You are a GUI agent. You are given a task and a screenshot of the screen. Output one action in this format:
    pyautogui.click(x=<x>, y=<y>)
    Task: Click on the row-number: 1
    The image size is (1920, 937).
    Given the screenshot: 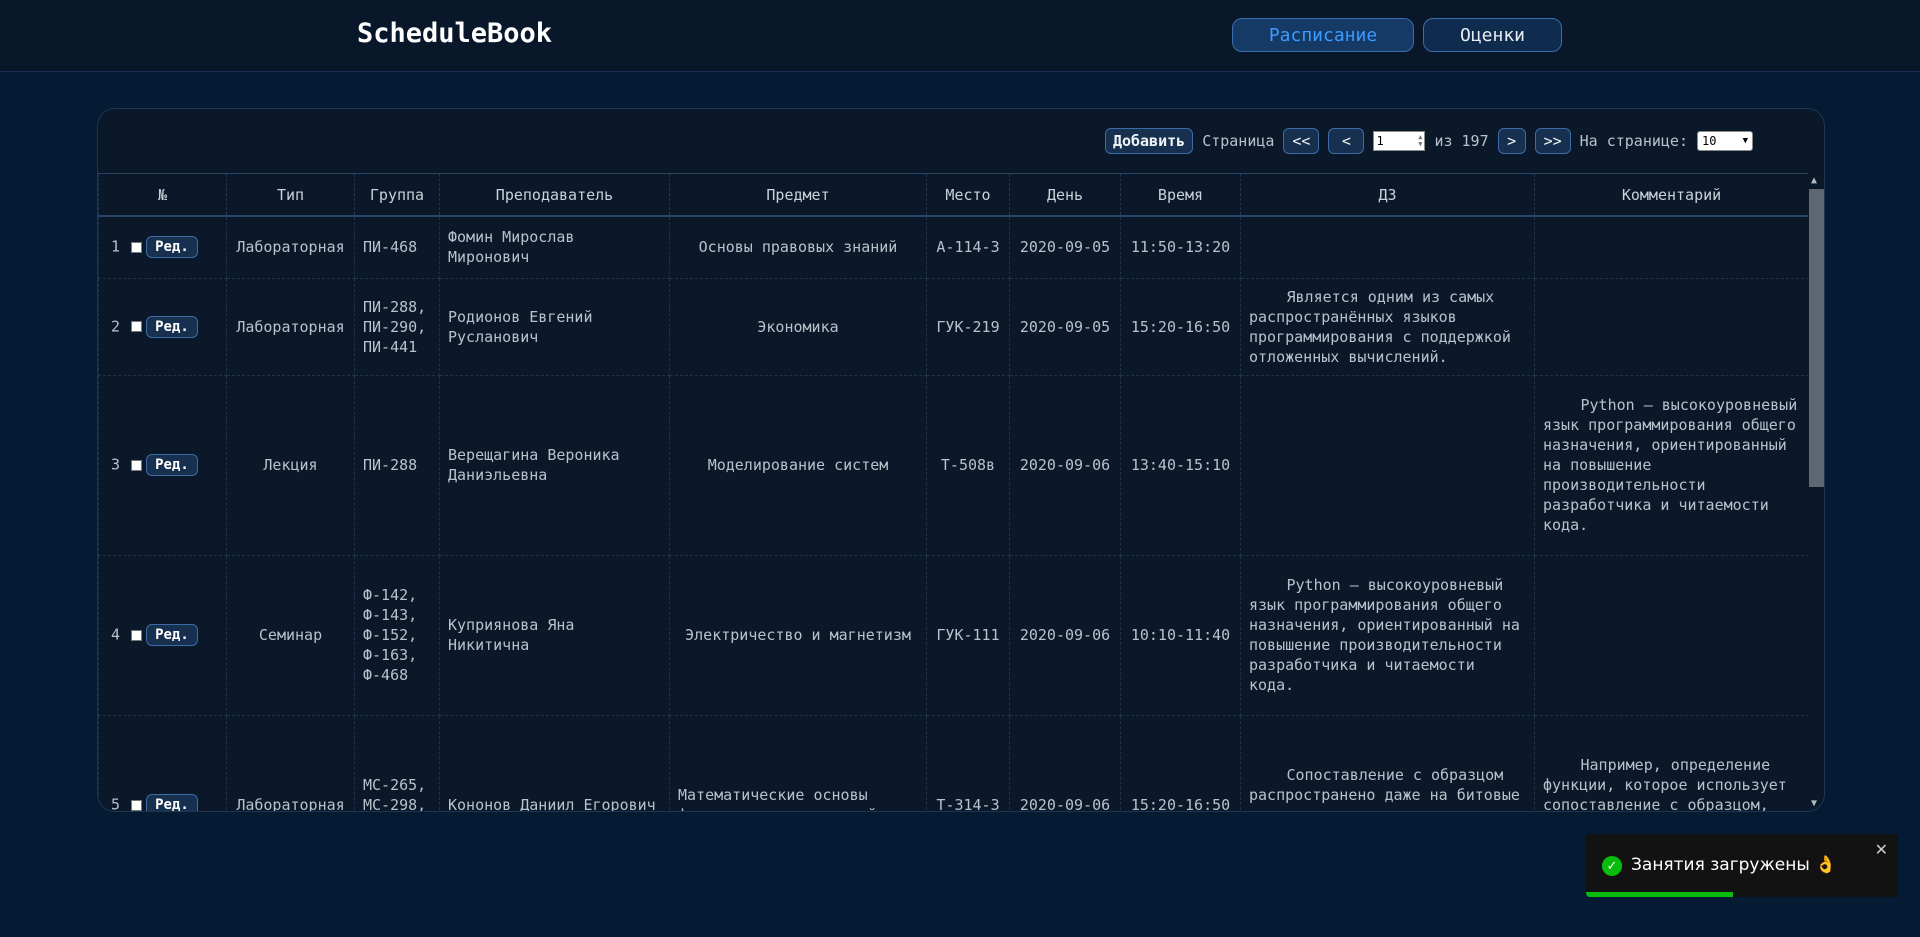 What is the action you would take?
    pyautogui.click(x=116, y=246)
    